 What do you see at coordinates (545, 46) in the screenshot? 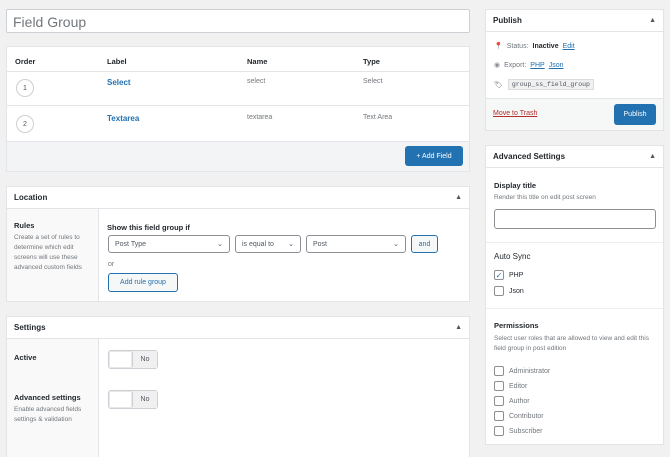
I see `status-value: Inactive` at bounding box center [545, 46].